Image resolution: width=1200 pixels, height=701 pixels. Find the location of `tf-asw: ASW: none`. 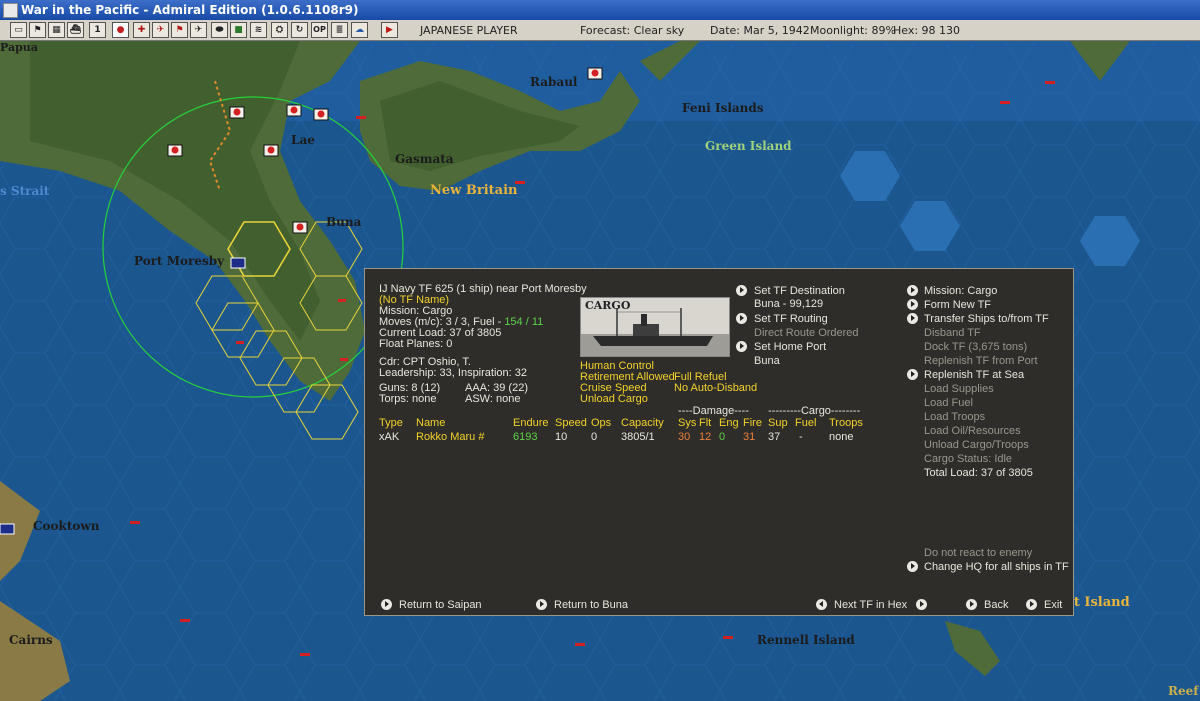

tf-asw: ASW: none is located at coordinates (493, 399).